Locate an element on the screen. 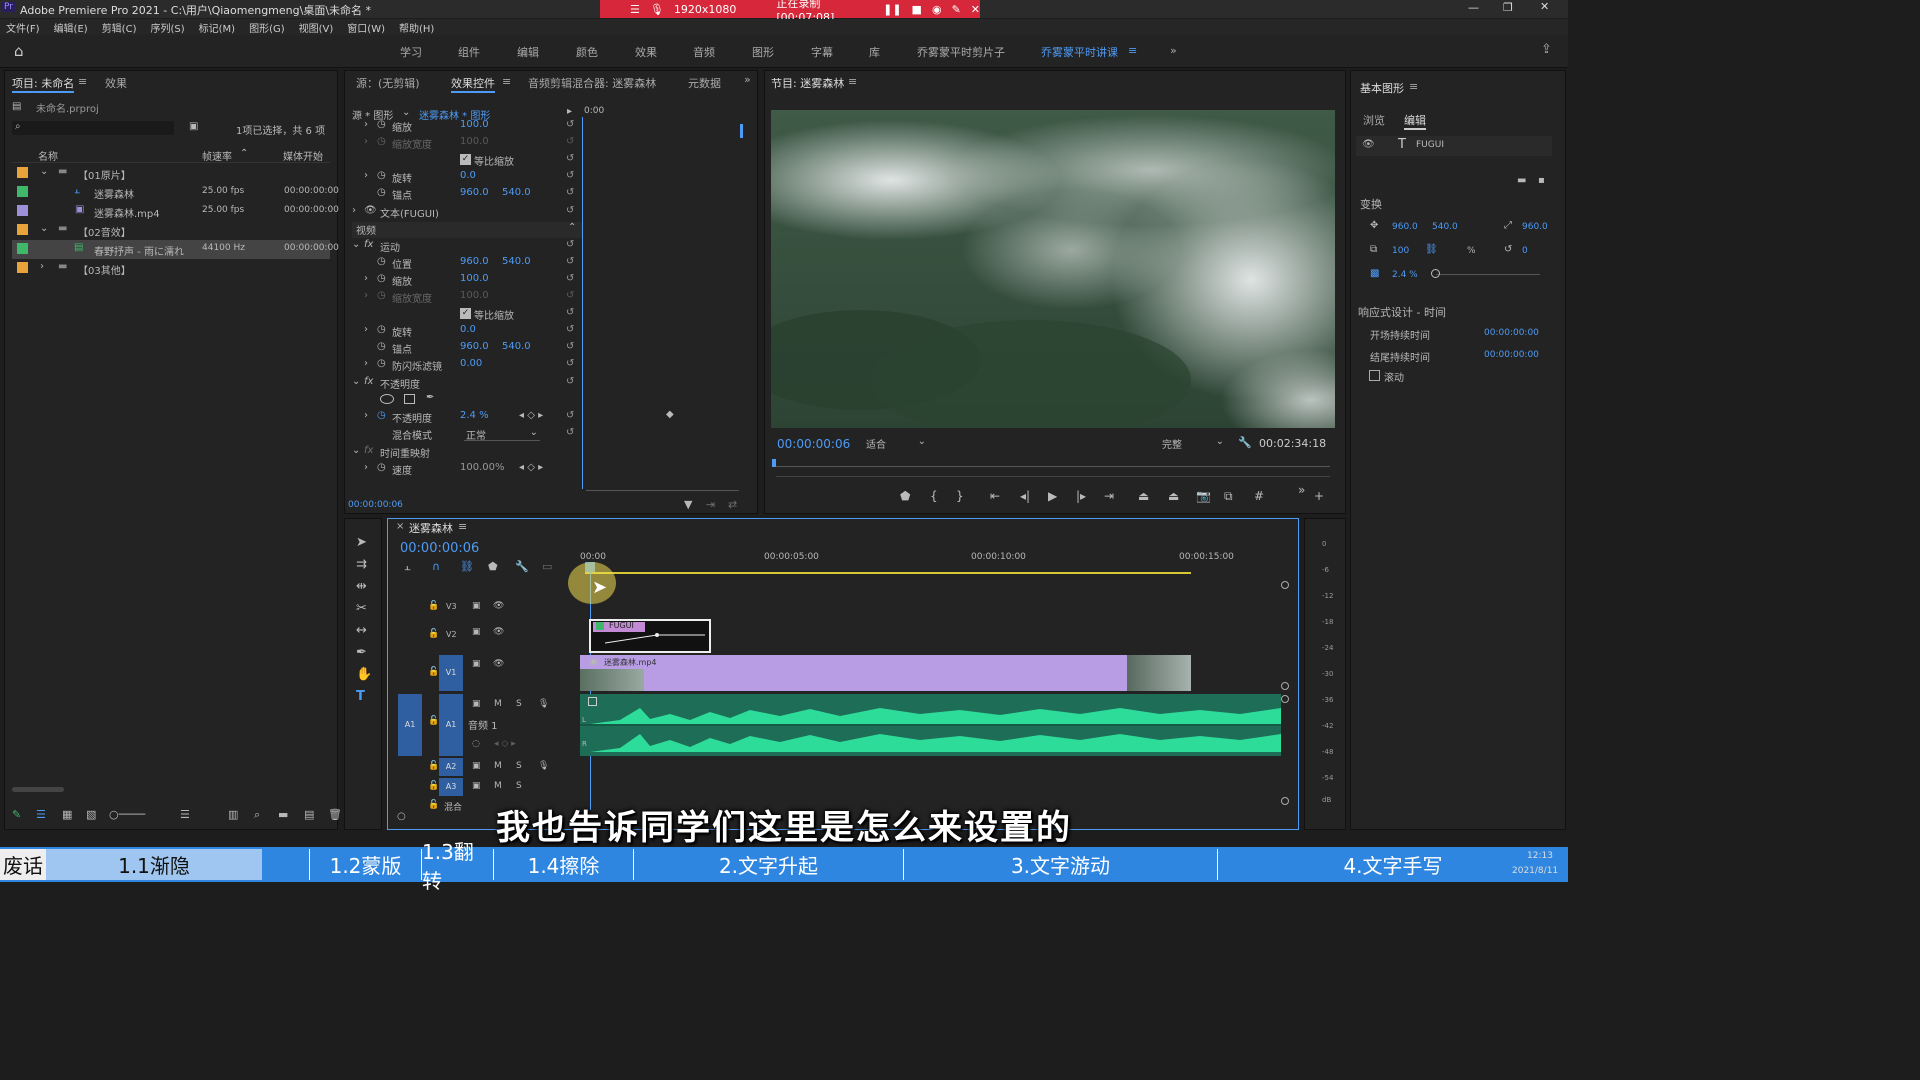 This screenshot has height=1080, width=1920. opacity-value: 2.4 % is located at coordinates (1405, 275).